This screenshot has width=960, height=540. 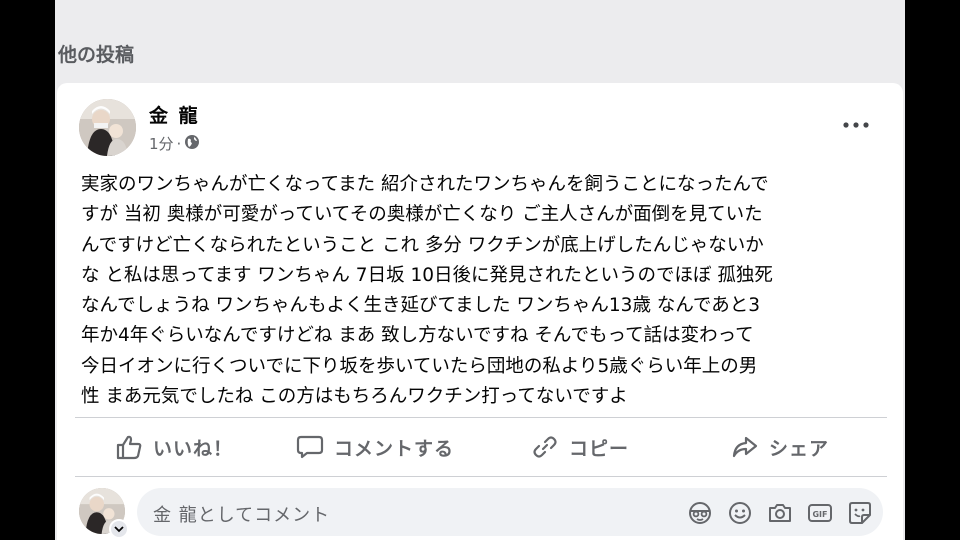 I want to click on section-title: 他の投稿, so click(x=96, y=55).